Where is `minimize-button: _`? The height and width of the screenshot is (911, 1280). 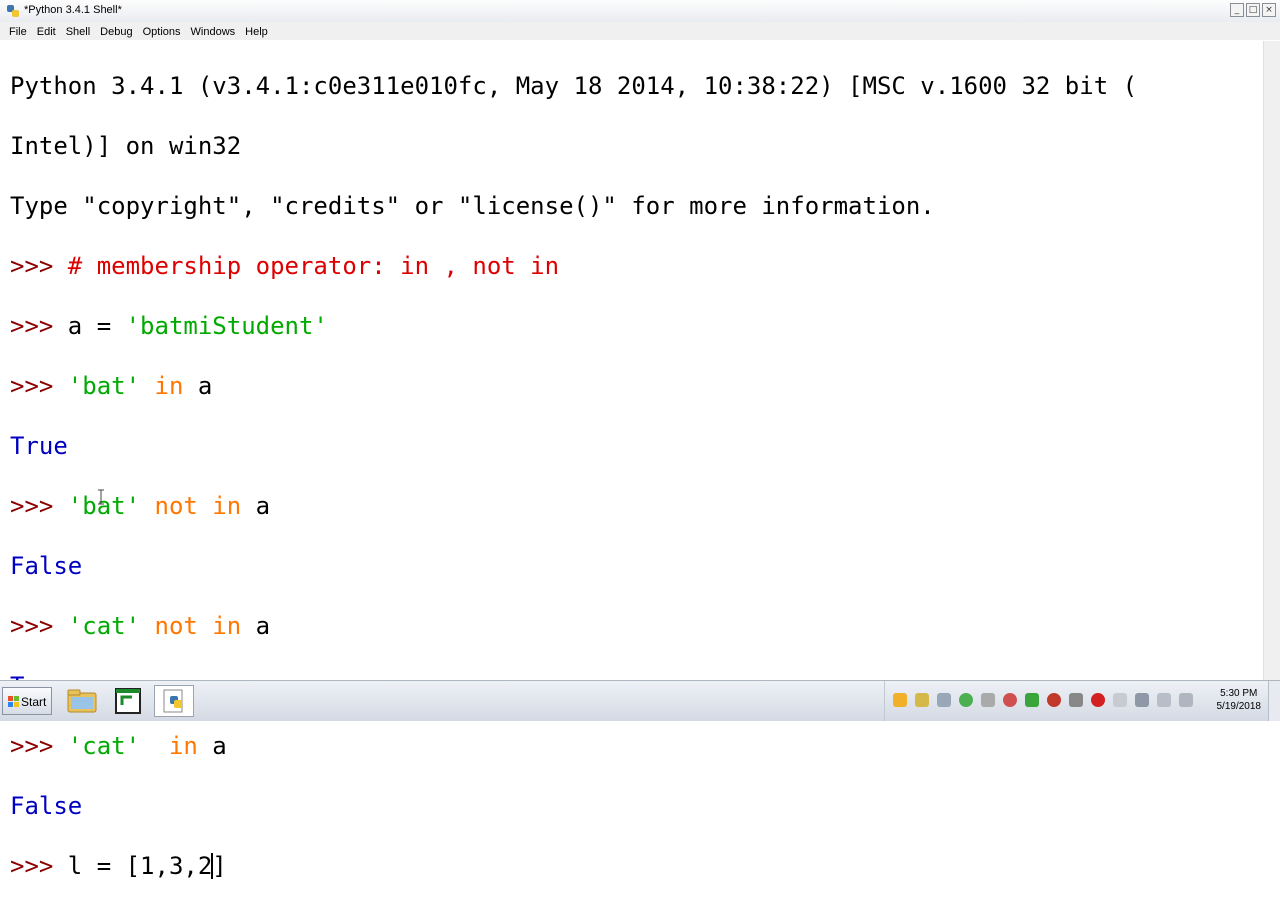
minimize-button: _ is located at coordinates (1237, 10).